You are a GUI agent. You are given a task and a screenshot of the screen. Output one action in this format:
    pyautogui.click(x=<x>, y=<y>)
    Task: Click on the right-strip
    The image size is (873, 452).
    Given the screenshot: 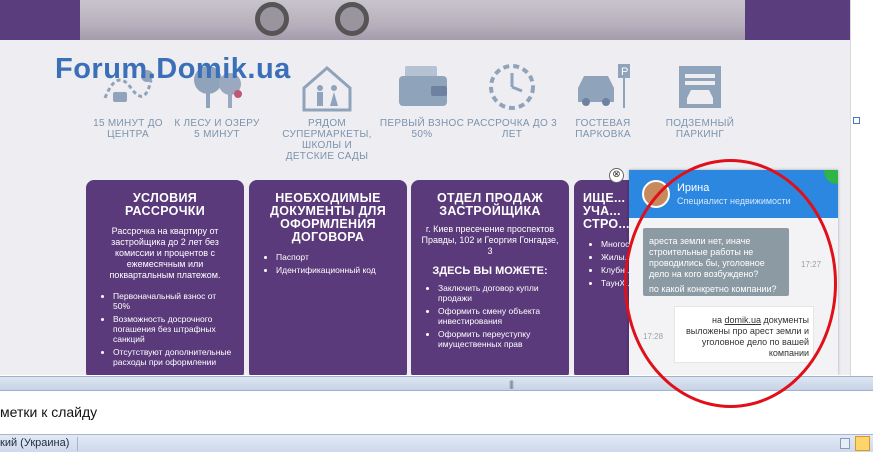 What is the action you would take?
    pyautogui.click(x=867, y=188)
    